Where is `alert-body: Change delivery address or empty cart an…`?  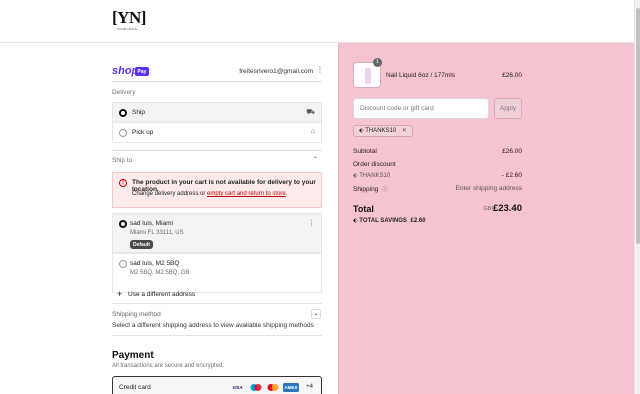
alert-body: Change delivery address or empty cart an… is located at coordinates (209, 194).